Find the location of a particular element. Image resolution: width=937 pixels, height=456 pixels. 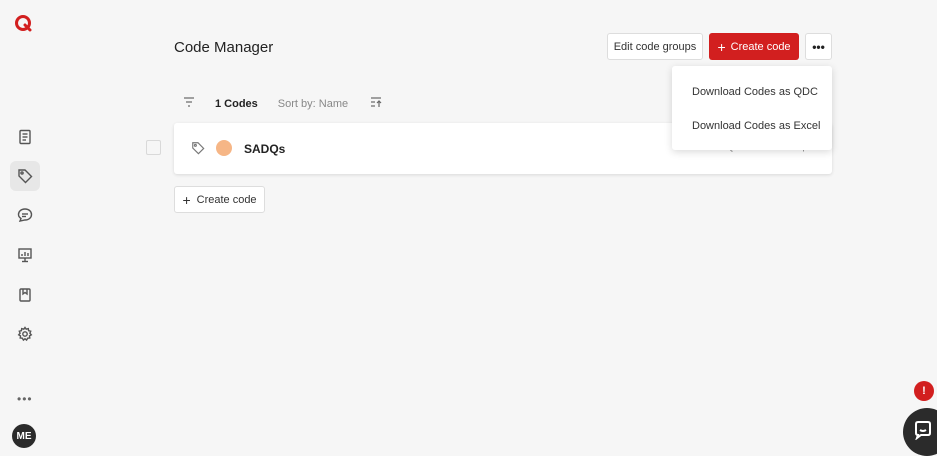

app-logo-icon is located at coordinates (23, 23).